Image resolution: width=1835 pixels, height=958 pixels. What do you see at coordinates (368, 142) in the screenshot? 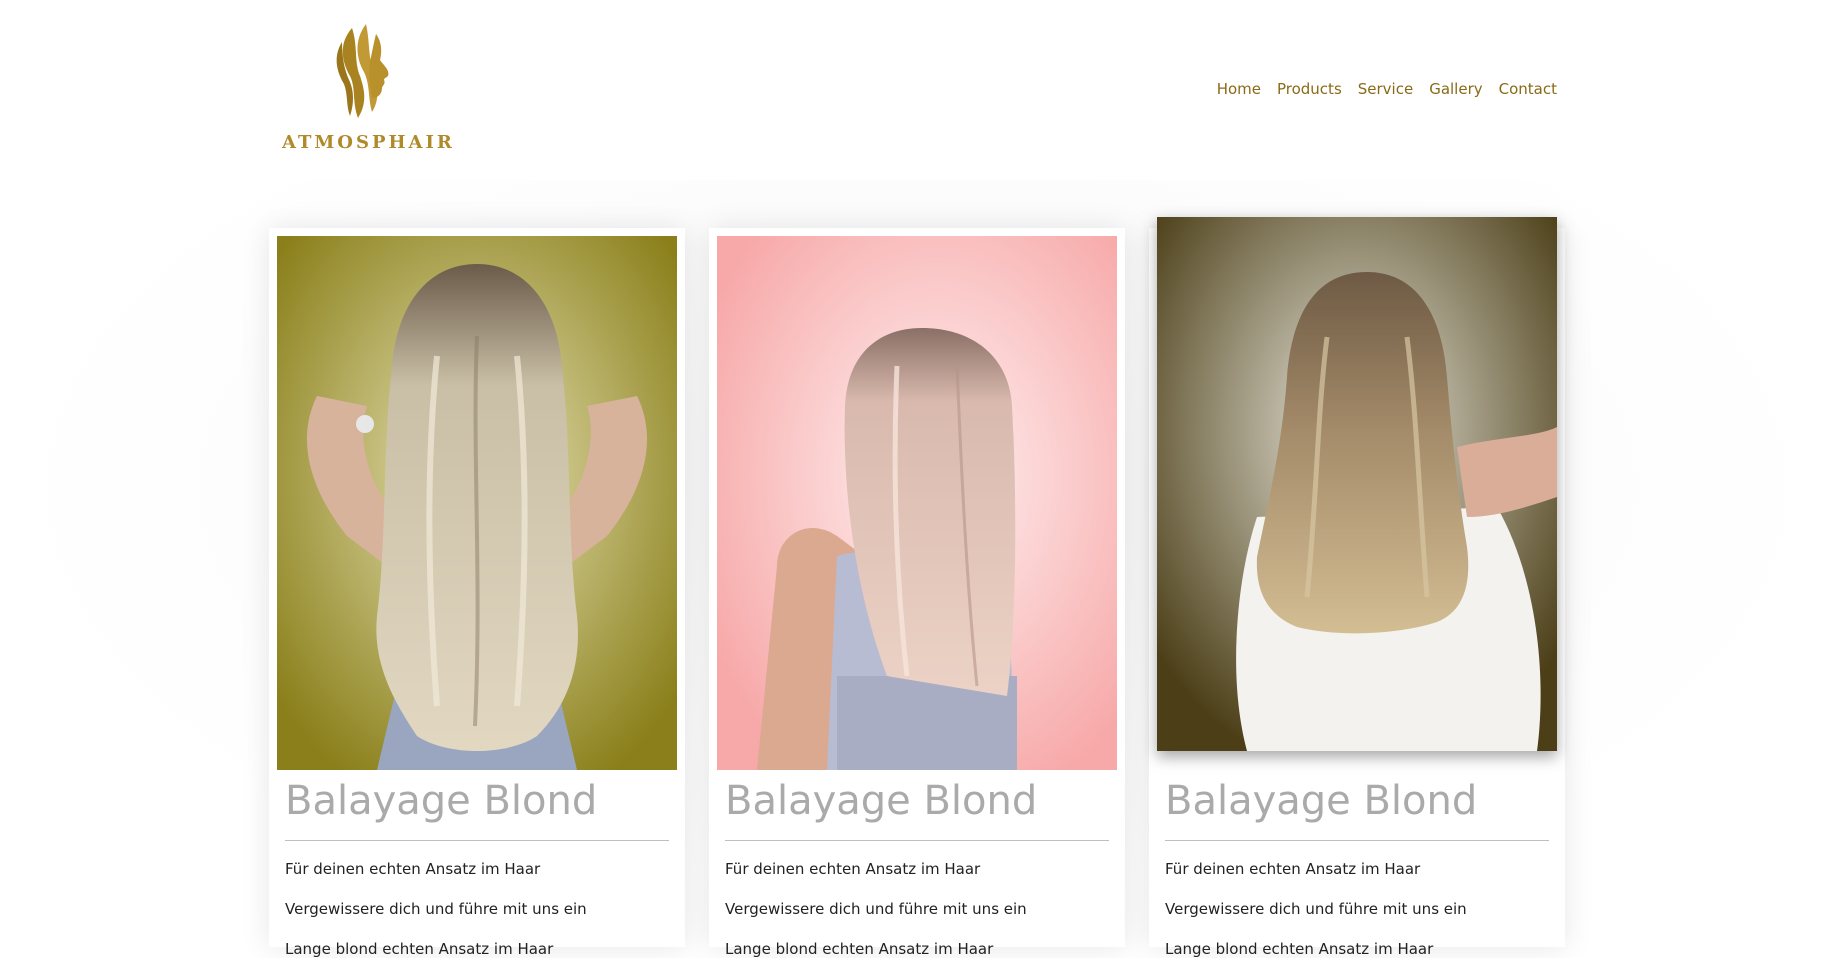
I see `brand-name: ATMOSPHAIR` at bounding box center [368, 142].